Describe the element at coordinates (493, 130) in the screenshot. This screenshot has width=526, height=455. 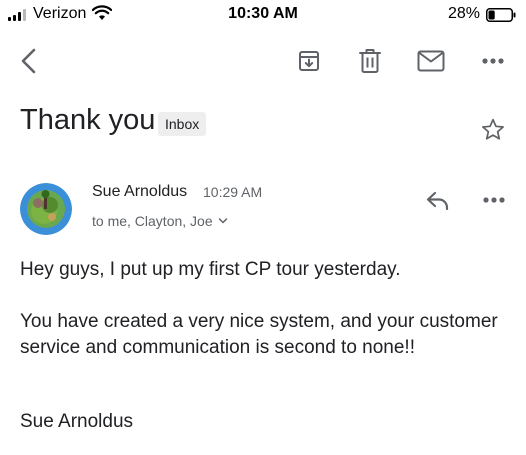
I see `star-icon` at that location.